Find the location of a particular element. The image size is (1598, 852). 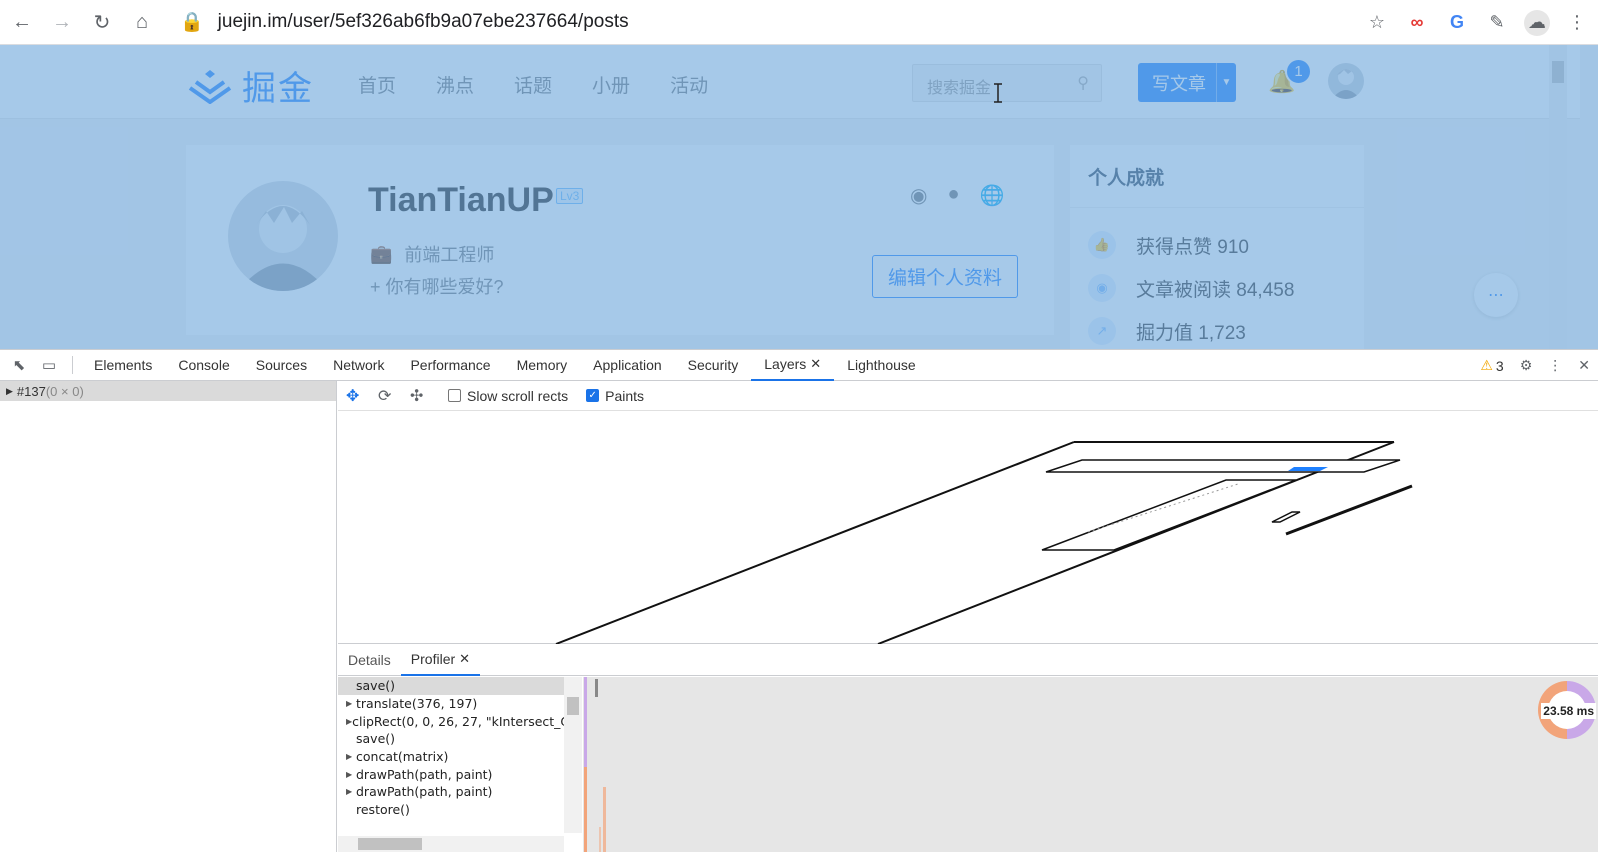

checkmark-icon: ✓ is located at coordinates (593, 395).